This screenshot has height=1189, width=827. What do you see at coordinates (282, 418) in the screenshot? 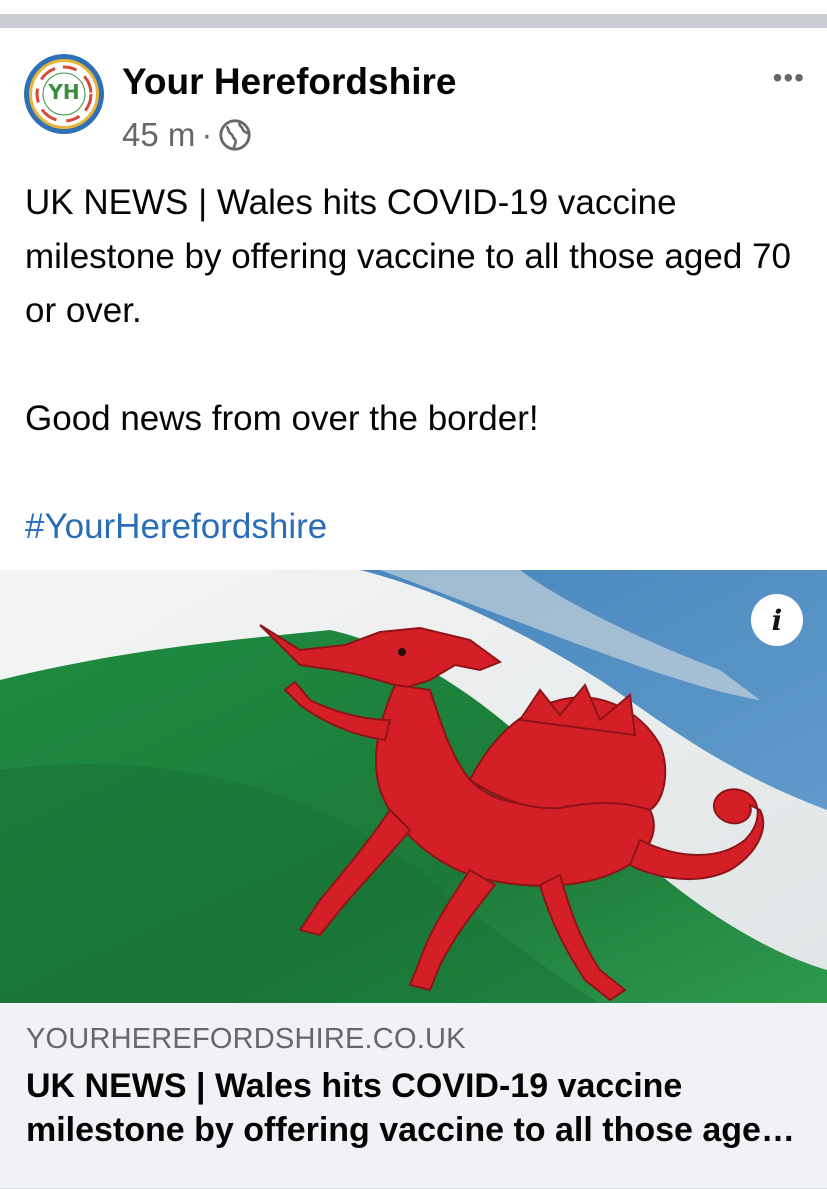
I see `post-paragraph: Good news from over the border!` at bounding box center [282, 418].